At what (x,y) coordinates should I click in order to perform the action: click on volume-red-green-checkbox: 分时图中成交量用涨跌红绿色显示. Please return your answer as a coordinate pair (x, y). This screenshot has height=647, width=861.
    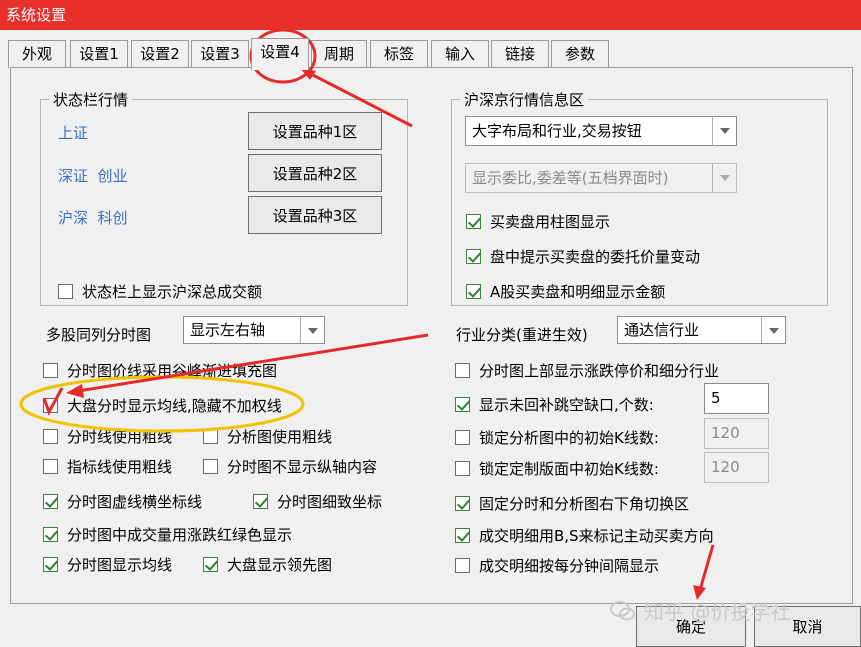
    Looking at the image, I should click on (167, 534).